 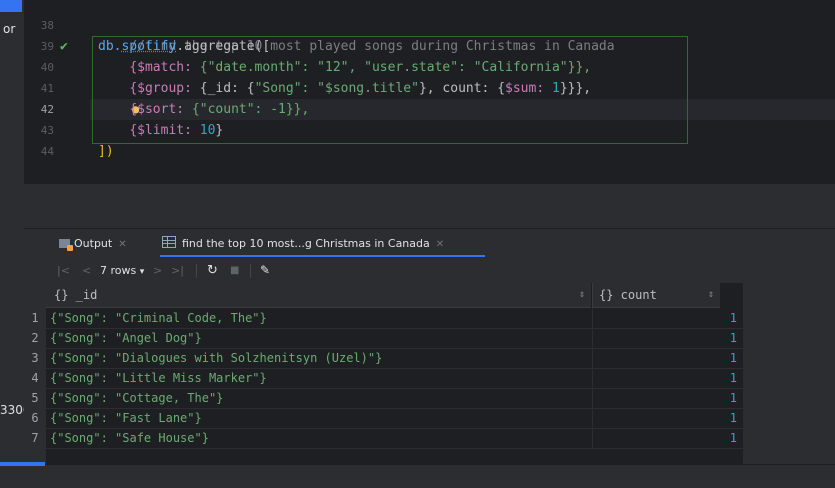 I want to click on active-tab-indicator, so click(x=322, y=256).